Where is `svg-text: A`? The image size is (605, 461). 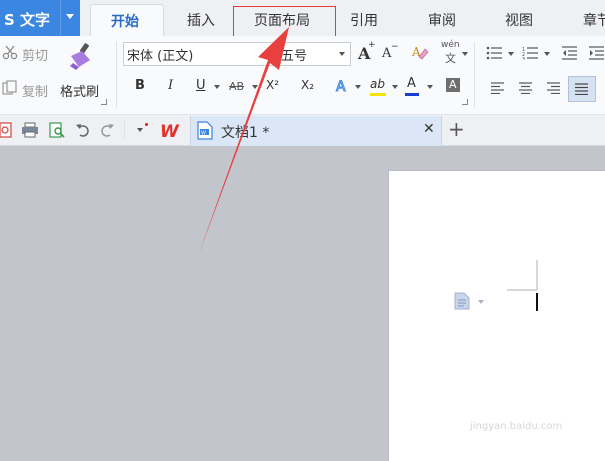
svg-text: A is located at coordinates (341, 86).